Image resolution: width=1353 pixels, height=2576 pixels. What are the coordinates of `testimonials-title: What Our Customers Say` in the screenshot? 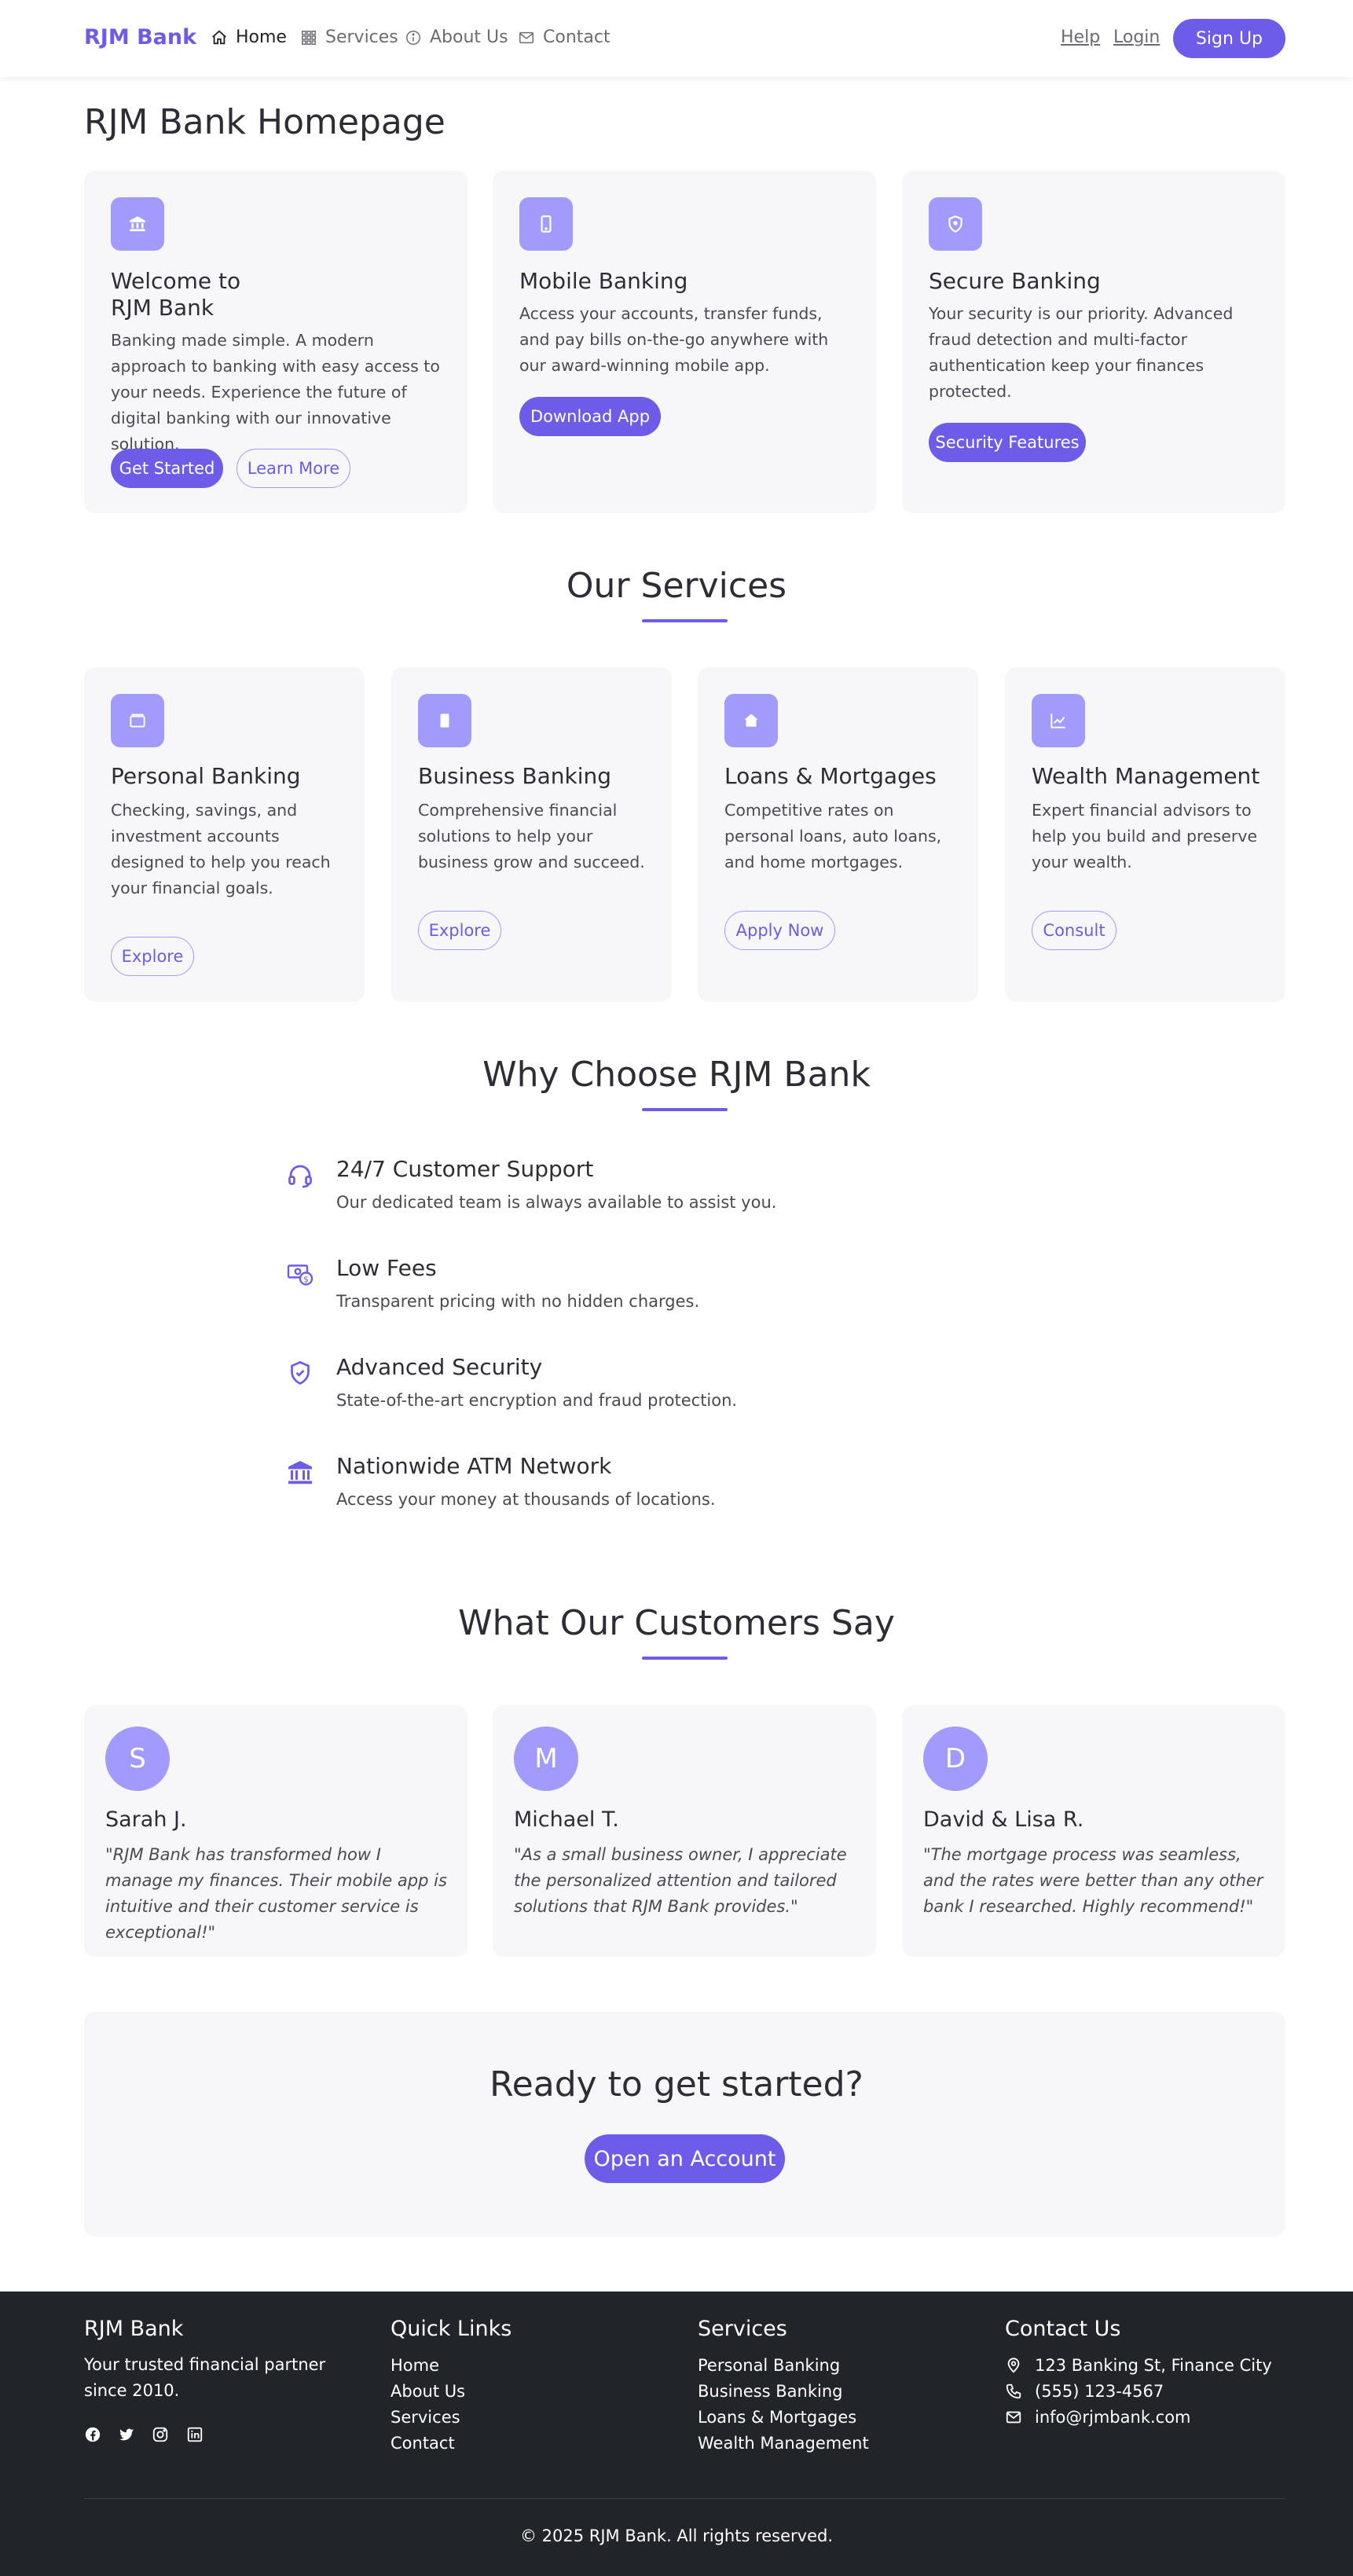 It's located at (676, 1623).